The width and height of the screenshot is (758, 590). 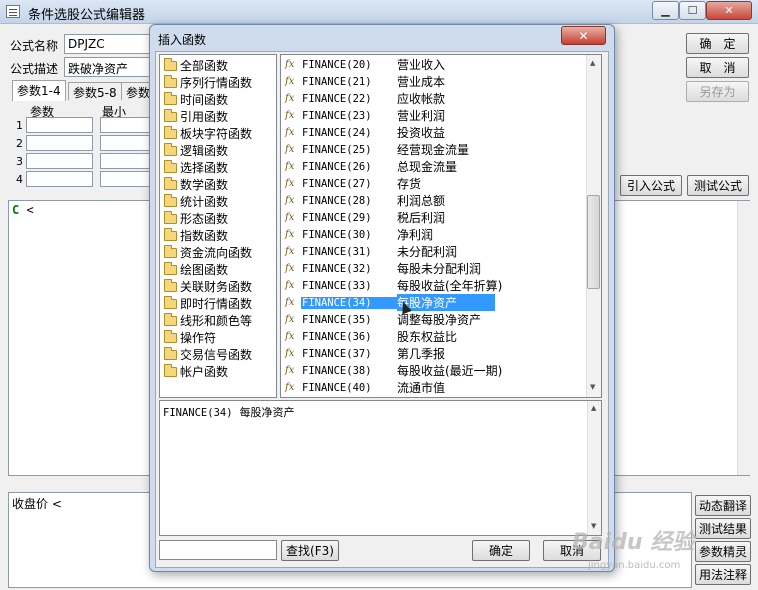 What do you see at coordinates (435, 132) in the screenshot?
I see `function-row: fx FINANCE(24) 投资收益` at bounding box center [435, 132].